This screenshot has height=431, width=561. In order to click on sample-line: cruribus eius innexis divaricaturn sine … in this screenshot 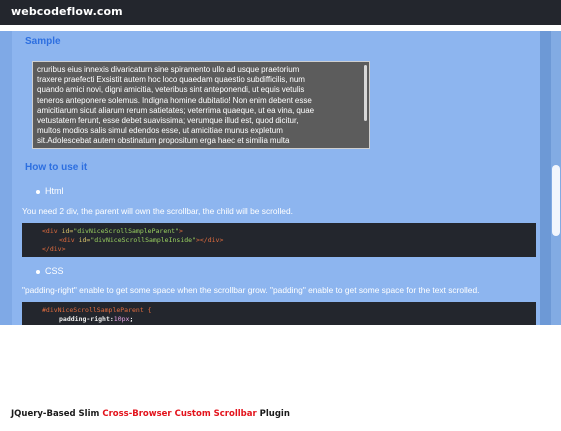, I will do `click(168, 69)`.